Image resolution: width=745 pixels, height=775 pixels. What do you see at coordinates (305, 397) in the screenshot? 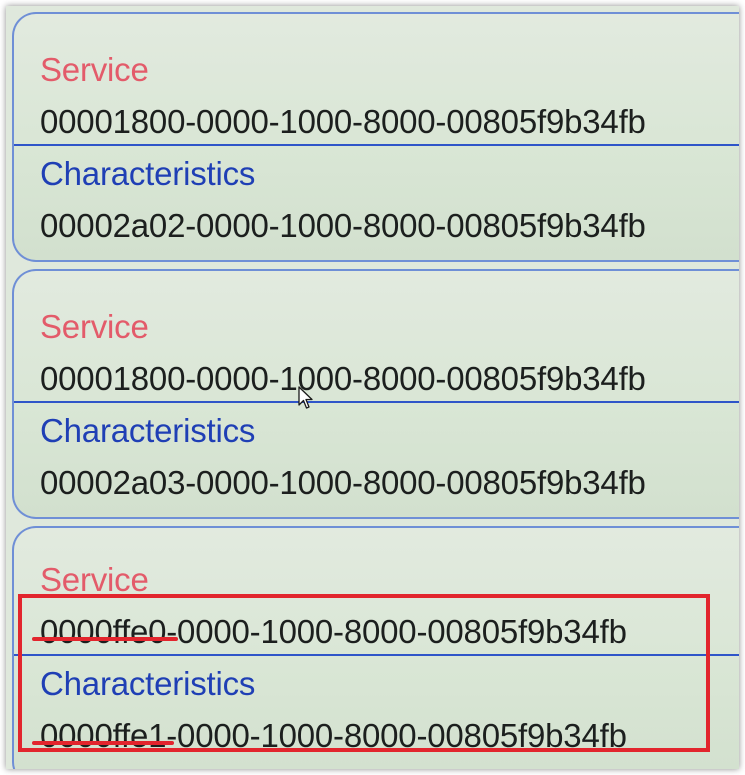
I see `mouse-pointer-icon` at bounding box center [305, 397].